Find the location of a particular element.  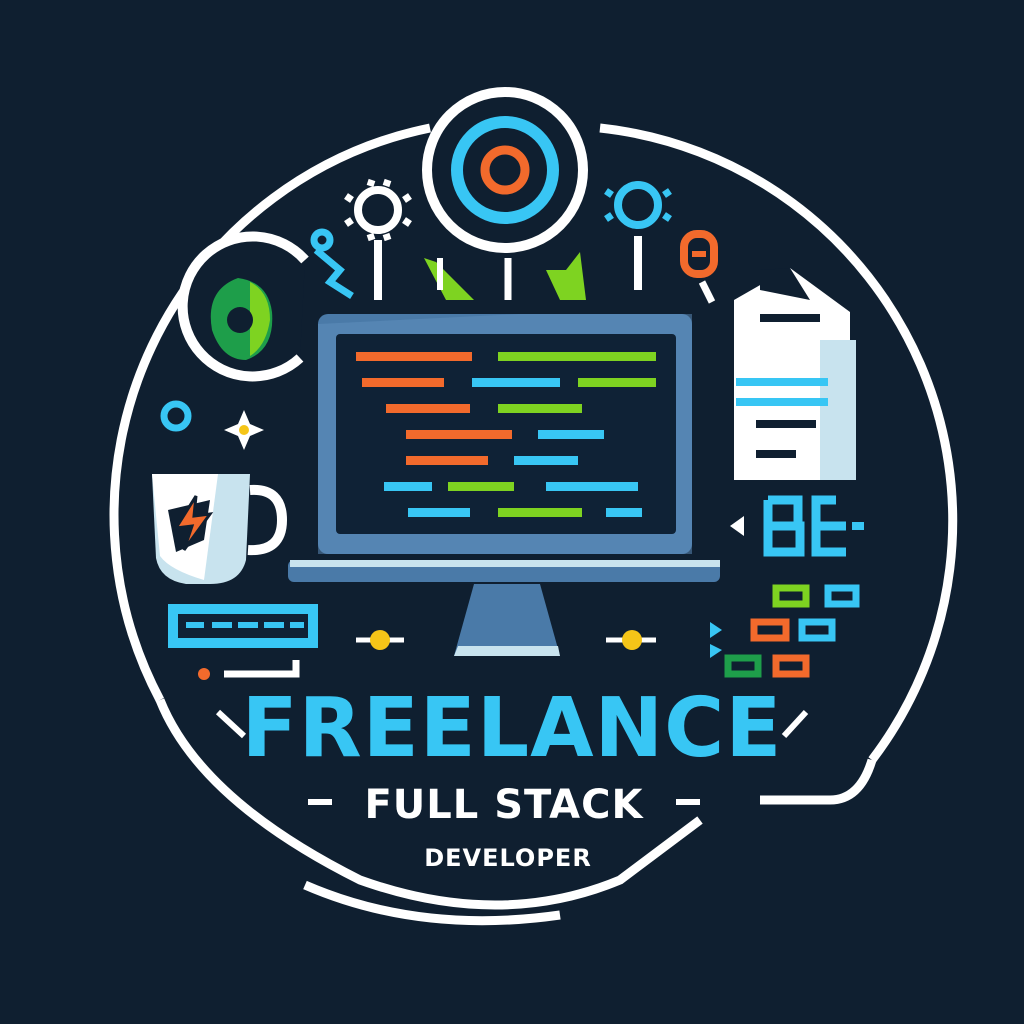

logo-tagline: DEVELOPER is located at coordinates (508, 858).